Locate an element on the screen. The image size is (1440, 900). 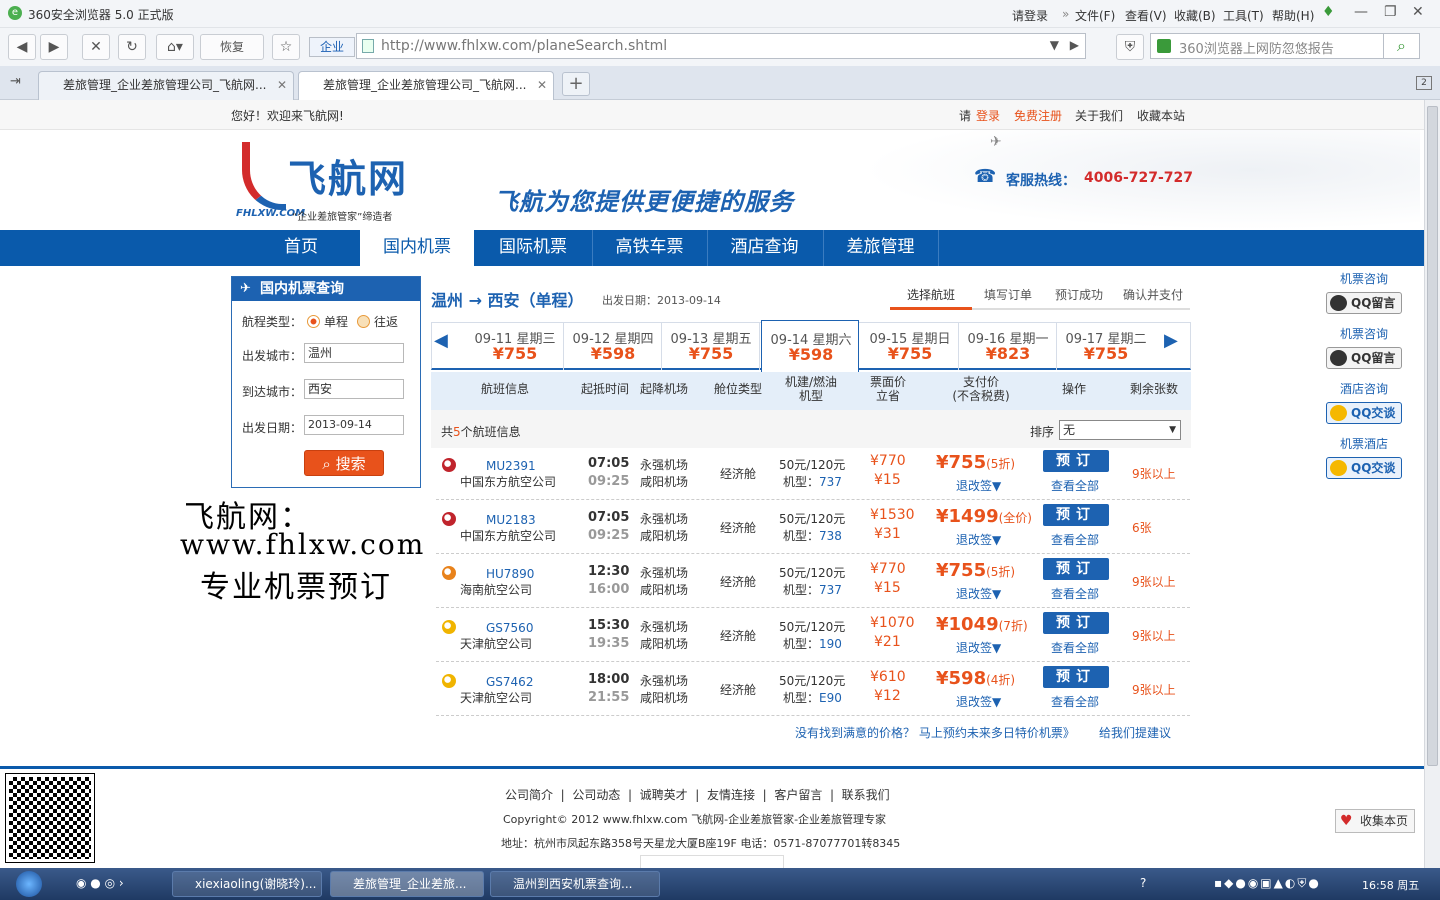
nav-international: 国际机票 is located at coordinates (533, 248).